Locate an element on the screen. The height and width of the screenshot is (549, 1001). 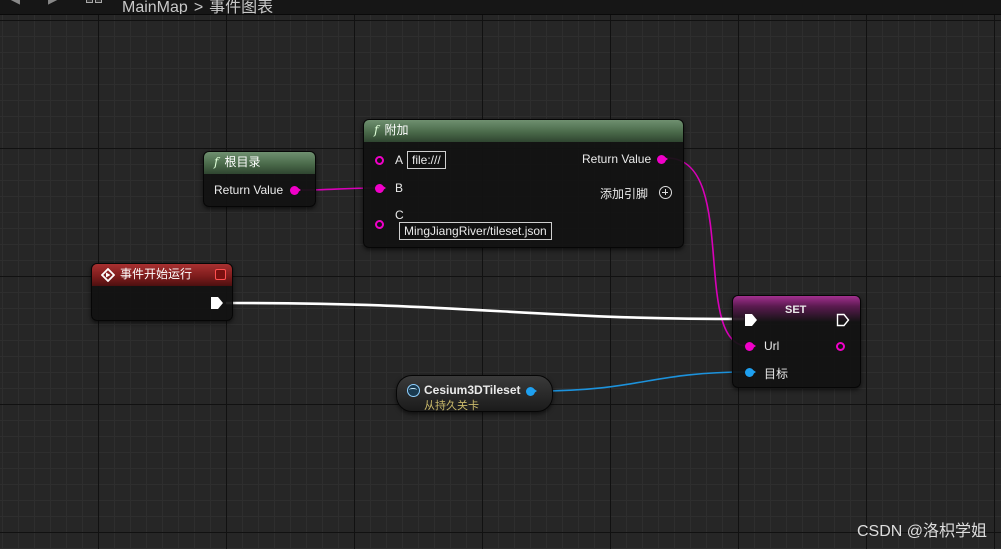
breadcrumb-current: 事件图表 is located at coordinates (241, 7).